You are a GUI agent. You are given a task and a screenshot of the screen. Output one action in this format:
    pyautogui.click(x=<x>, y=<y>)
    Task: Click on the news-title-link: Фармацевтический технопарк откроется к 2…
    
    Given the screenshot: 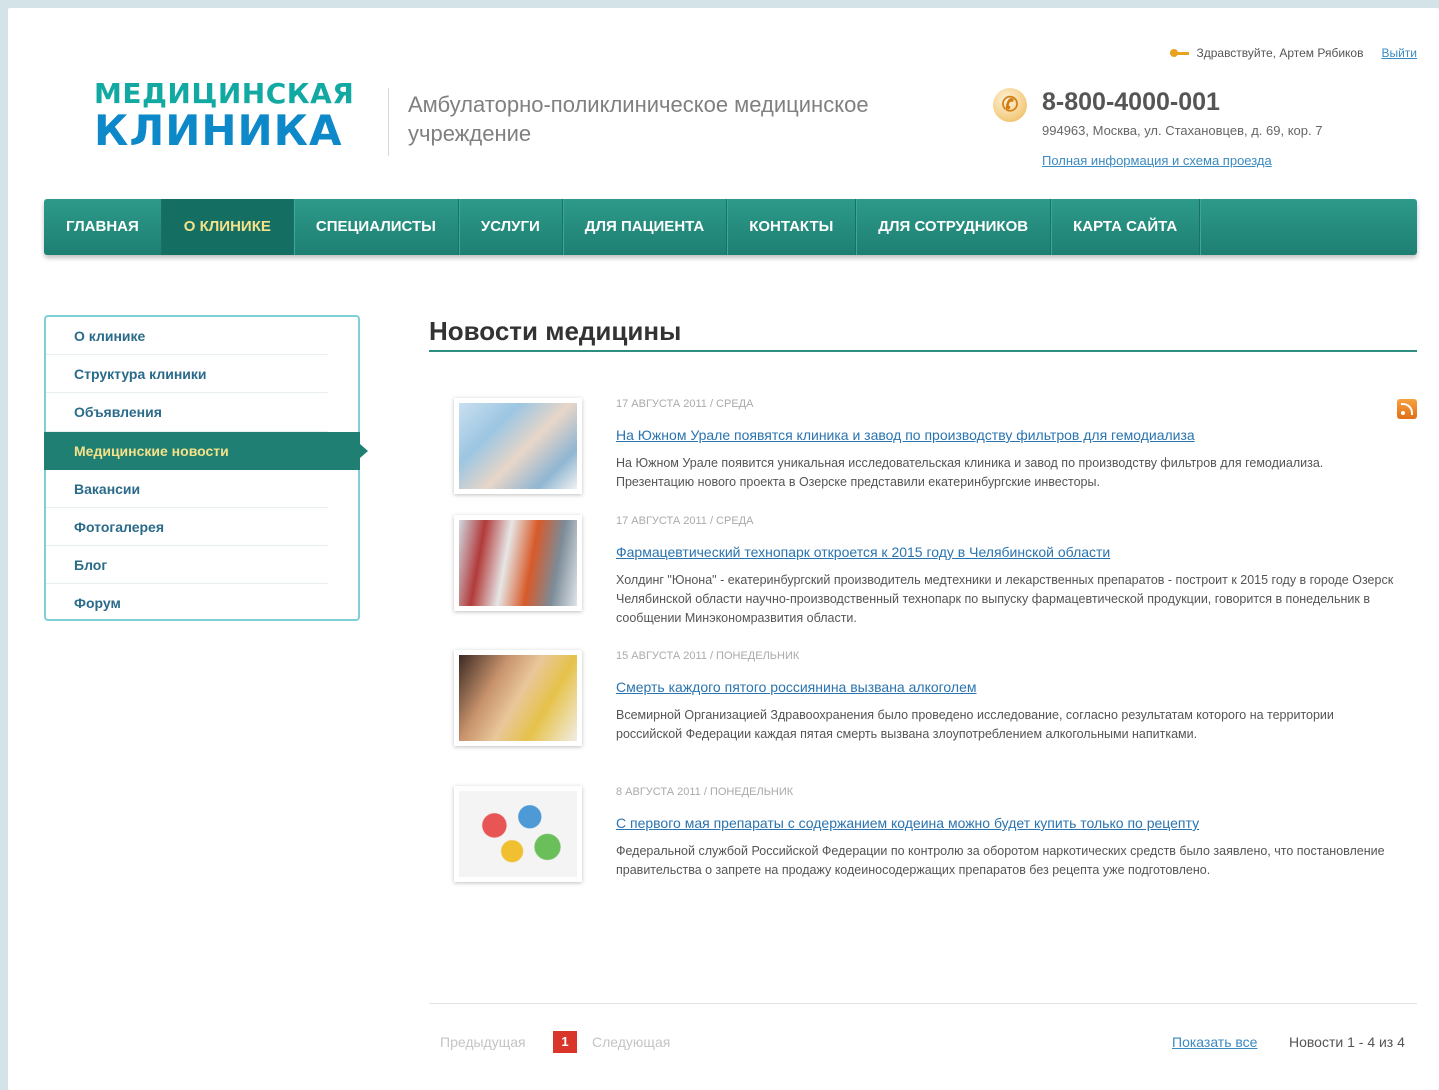 What is the action you would take?
    pyautogui.click(x=1006, y=552)
    